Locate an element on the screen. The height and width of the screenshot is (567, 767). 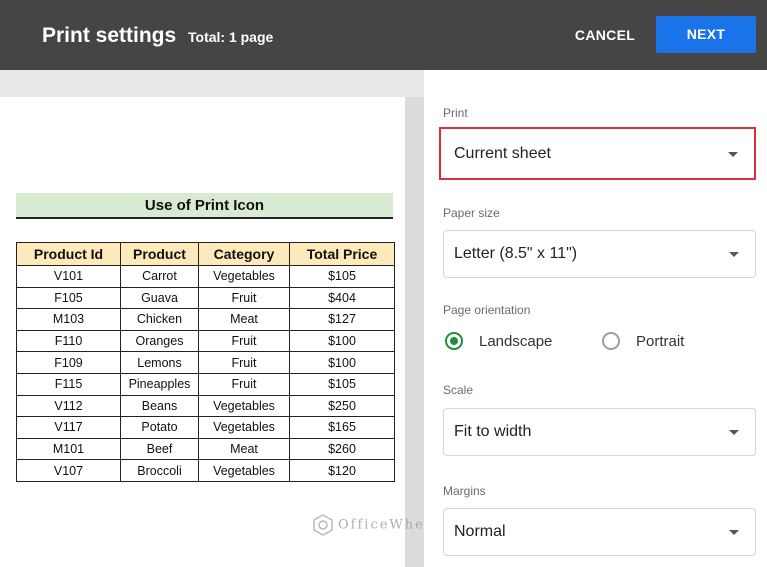
radio-checked-icon is located at coordinates (454, 341).